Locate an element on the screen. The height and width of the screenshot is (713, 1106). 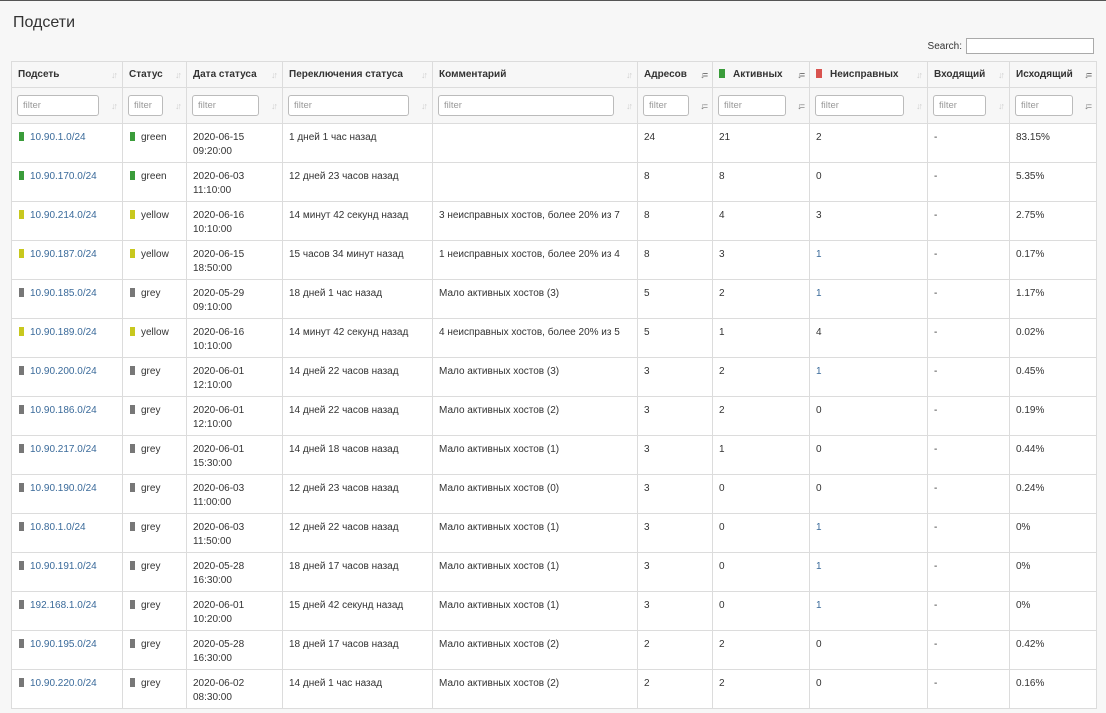
subnet-link: 10.90.190.0/24 is located at coordinates (63, 488).